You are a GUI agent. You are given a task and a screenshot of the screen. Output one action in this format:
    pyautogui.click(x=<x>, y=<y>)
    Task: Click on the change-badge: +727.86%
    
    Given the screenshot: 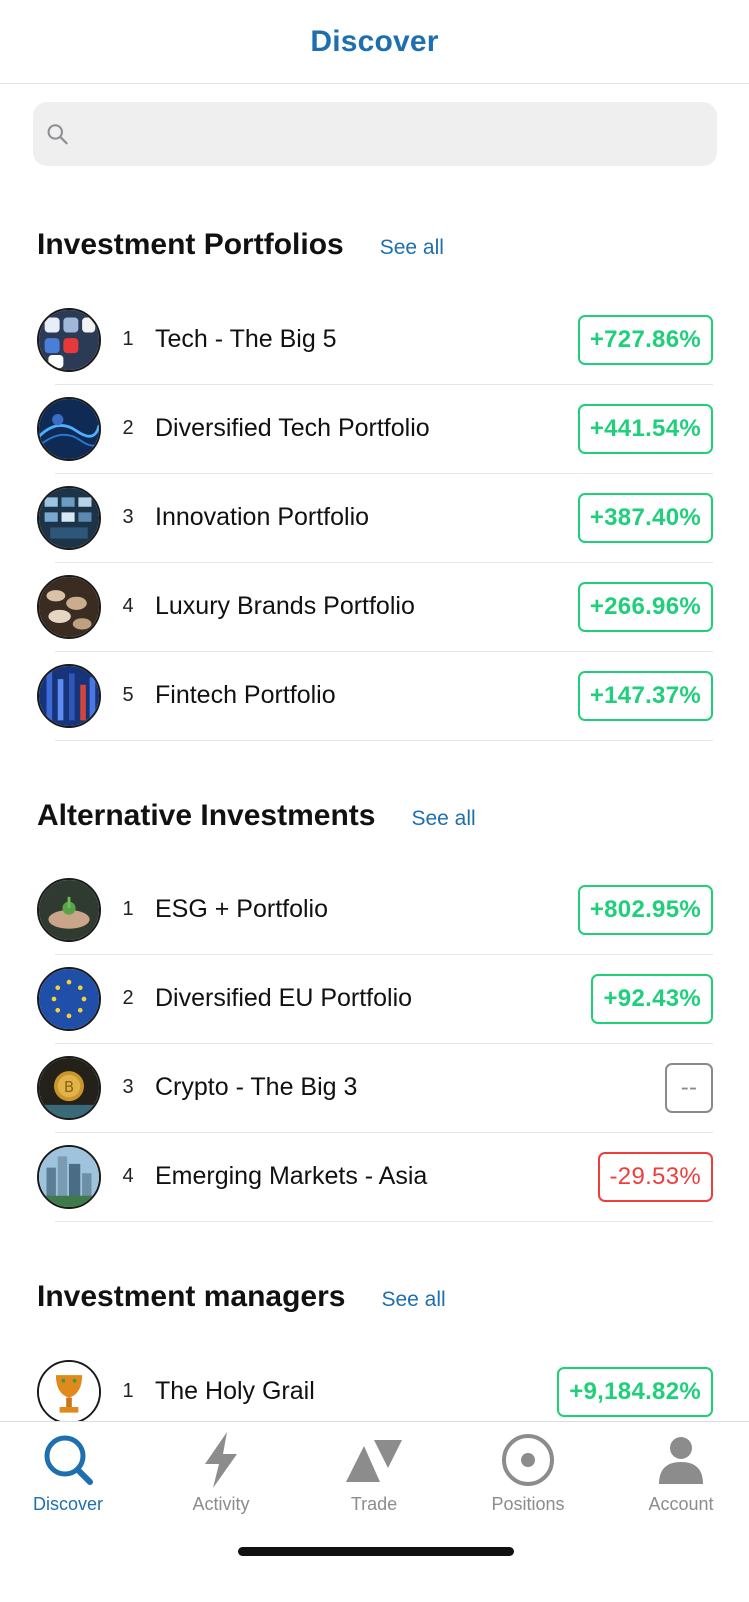 What is the action you would take?
    pyautogui.click(x=645, y=339)
    